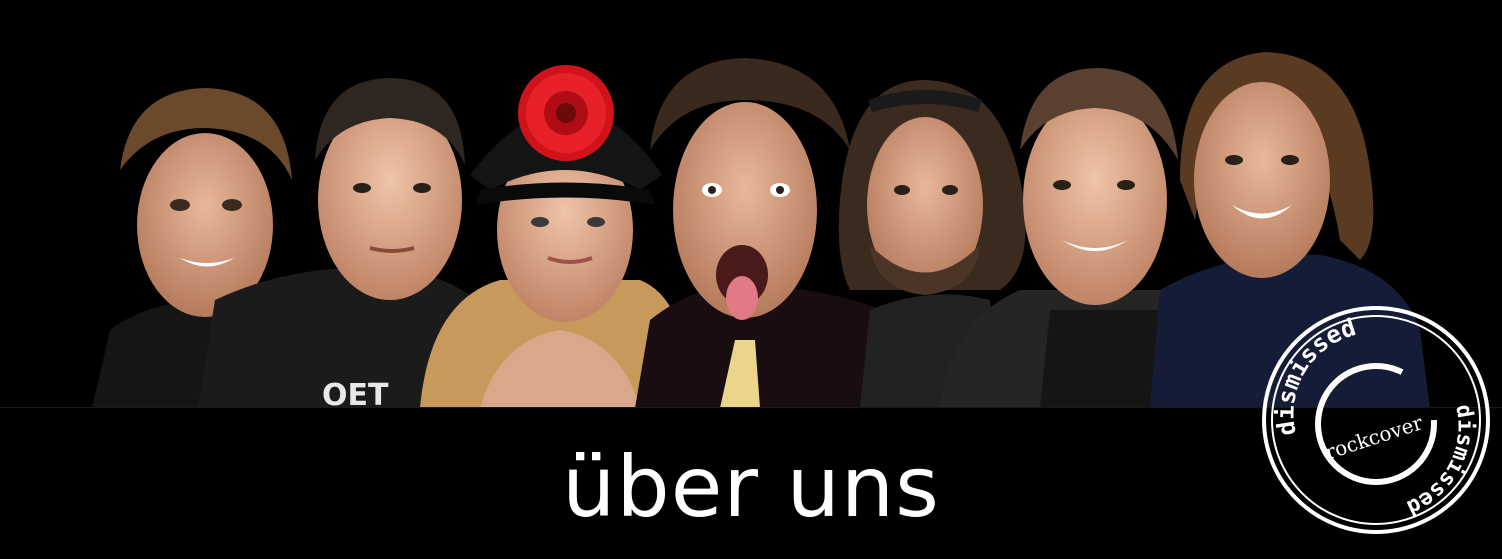  I want to click on red-flower, so click(566, 113).